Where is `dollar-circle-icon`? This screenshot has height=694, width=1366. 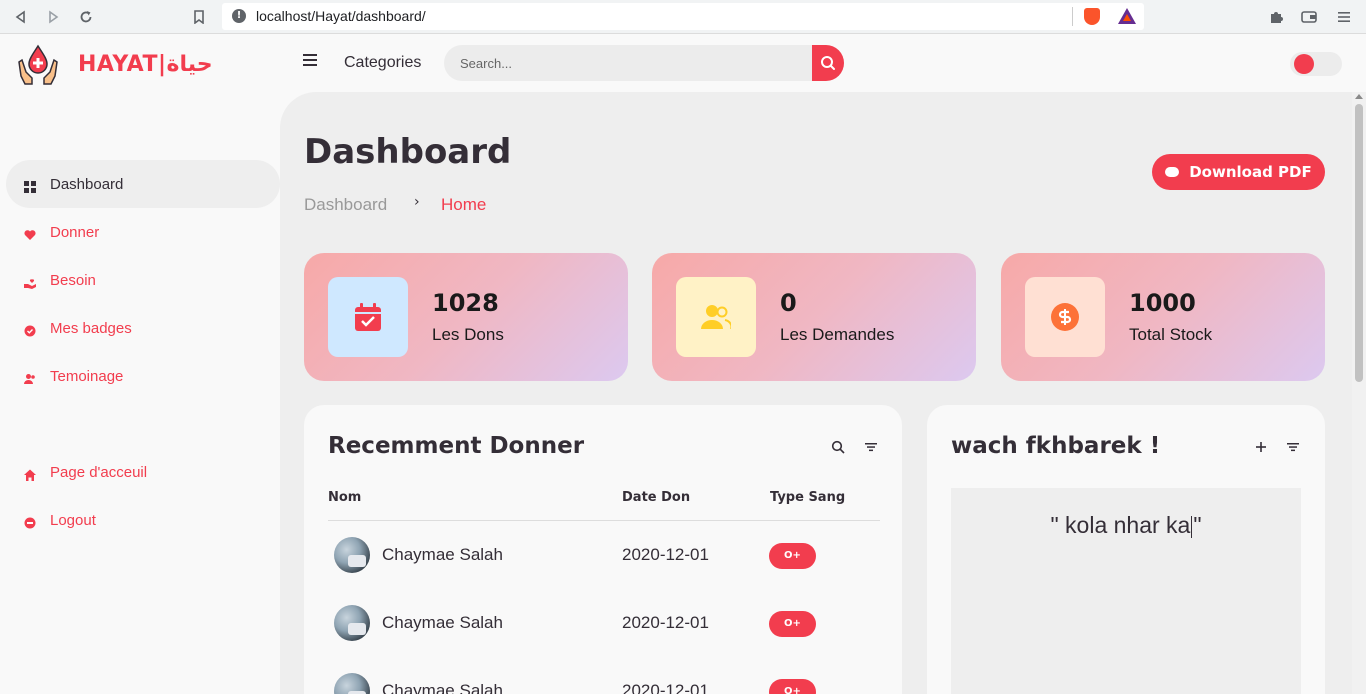 dollar-circle-icon is located at coordinates (1065, 317).